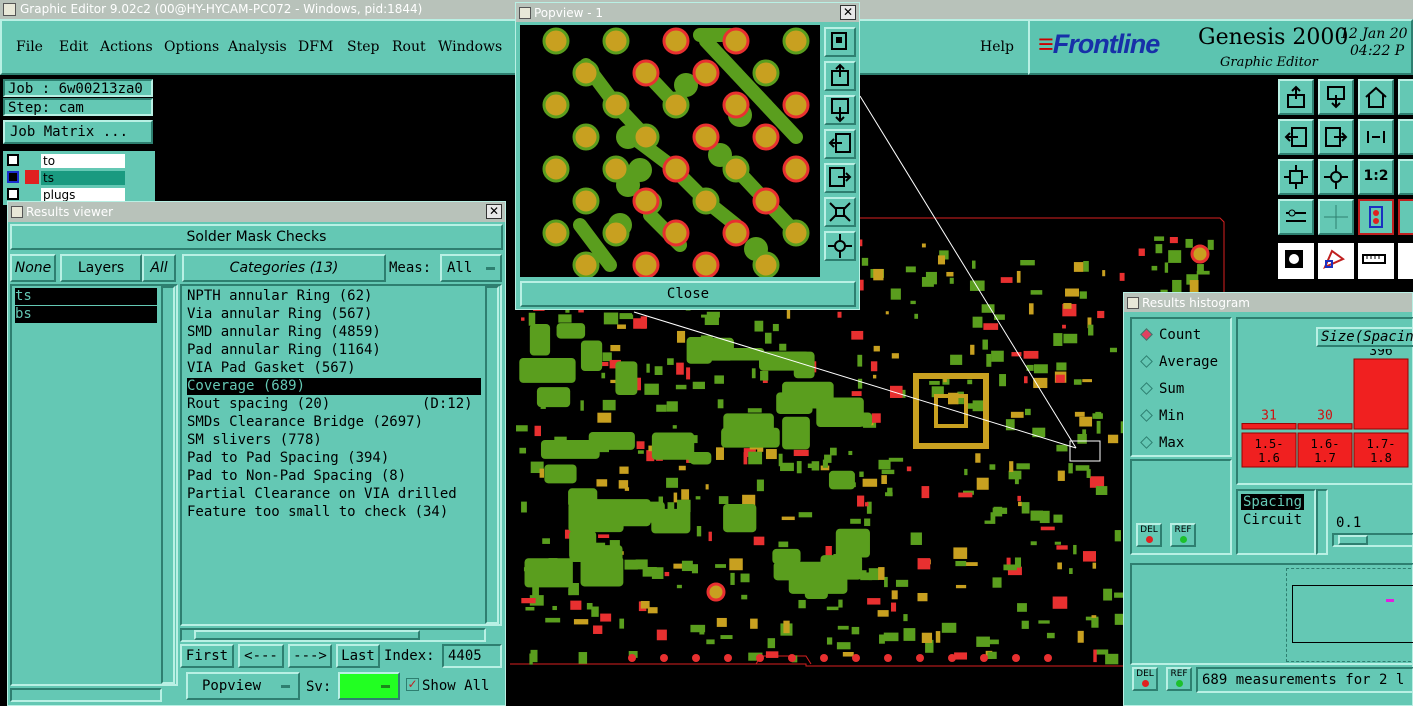  I want to click on tool-extra-1-icon, so click(1405, 97).